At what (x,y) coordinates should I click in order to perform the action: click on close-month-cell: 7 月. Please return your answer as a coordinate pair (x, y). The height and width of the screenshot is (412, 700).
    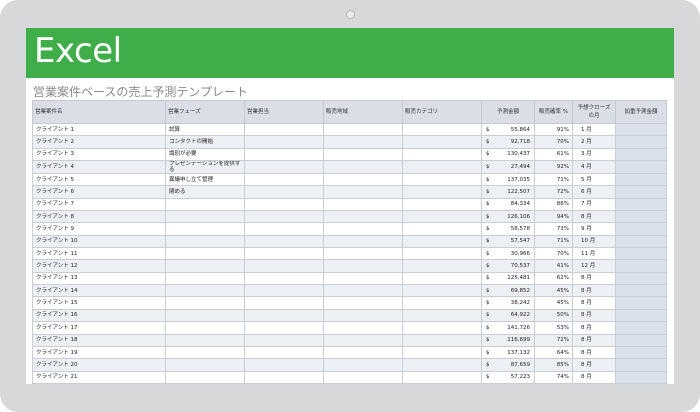
    Looking at the image, I should click on (594, 204).